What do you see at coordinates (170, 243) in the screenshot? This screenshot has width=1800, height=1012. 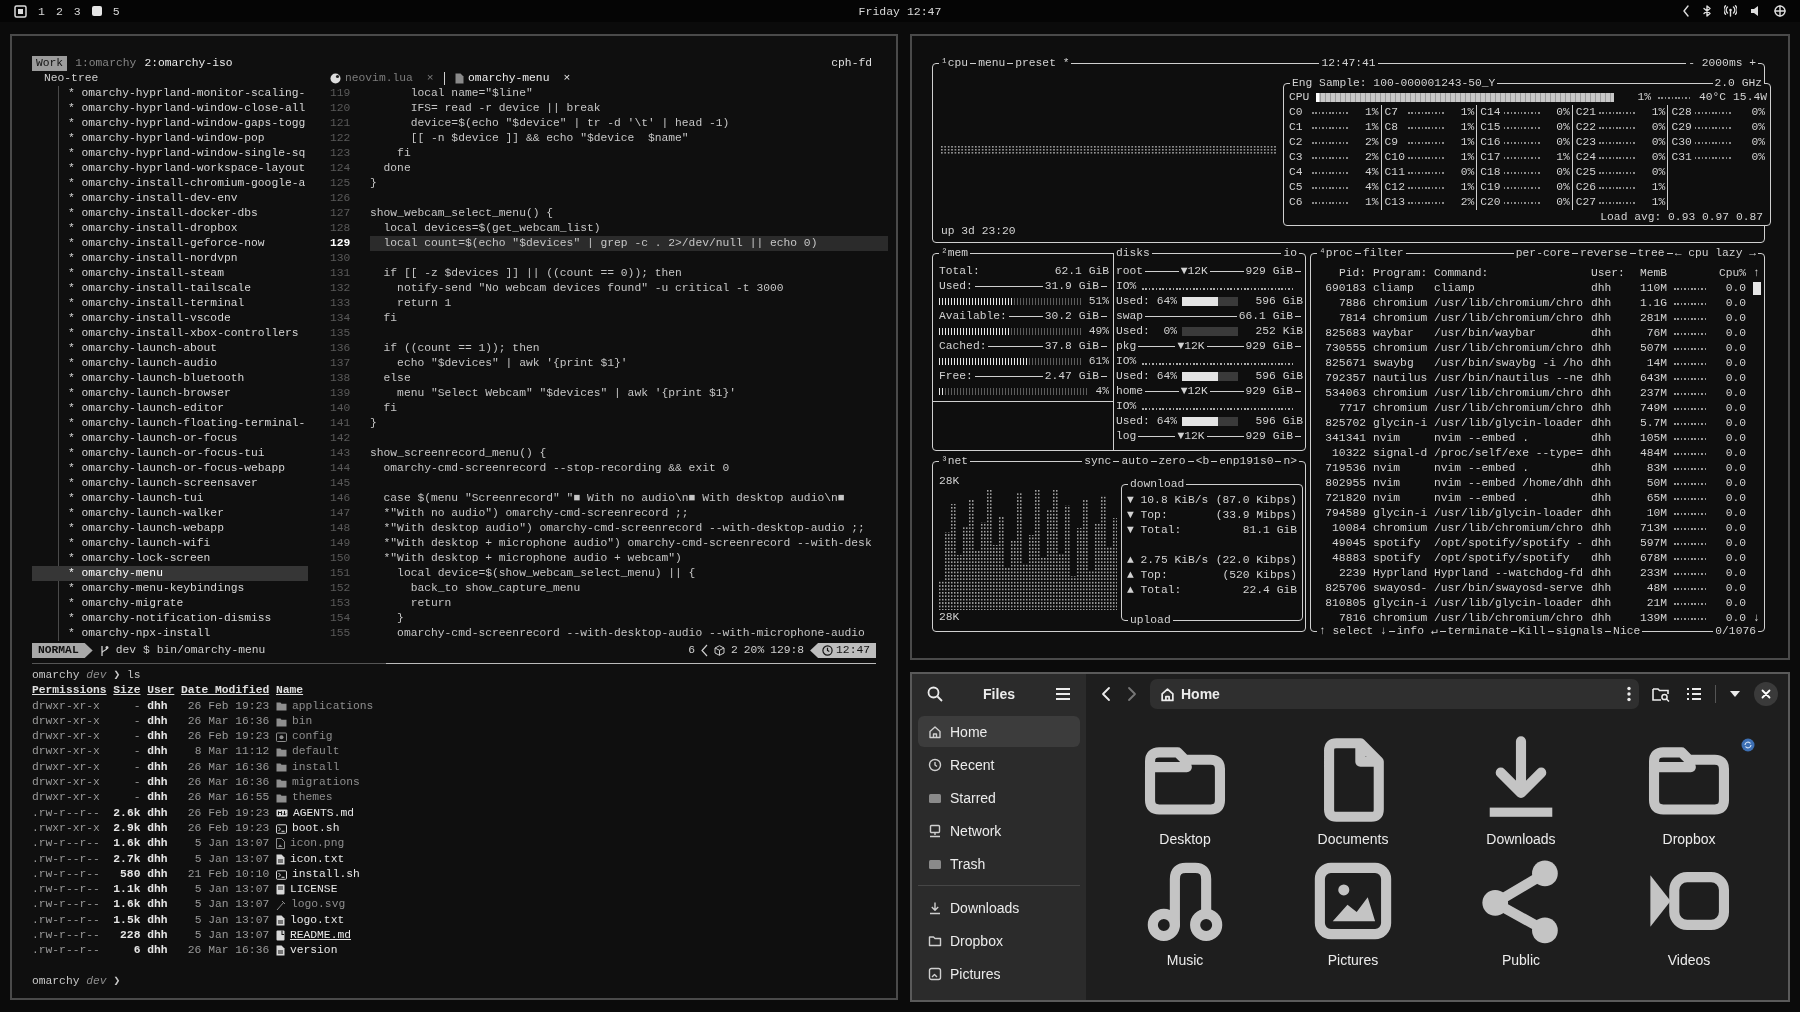 I see `tree-item: * omarchy-install-geforce-now` at bounding box center [170, 243].